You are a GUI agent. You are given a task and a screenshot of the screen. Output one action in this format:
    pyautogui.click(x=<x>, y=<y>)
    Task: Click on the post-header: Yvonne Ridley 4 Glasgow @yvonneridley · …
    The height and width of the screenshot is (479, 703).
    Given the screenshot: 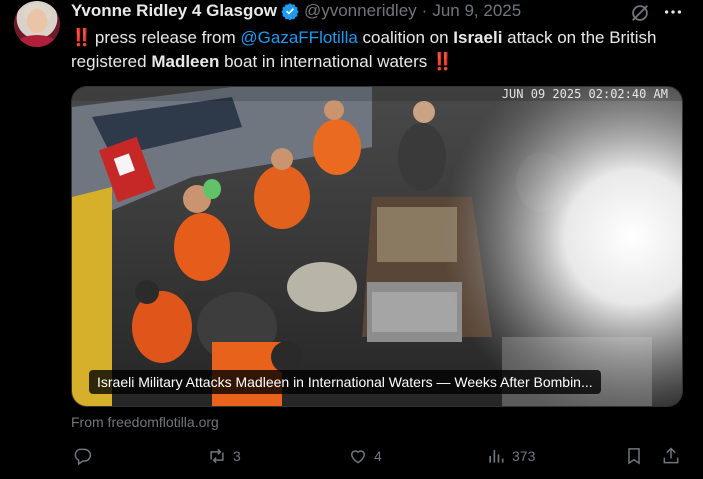 What is the action you would take?
    pyautogui.click(x=296, y=11)
    